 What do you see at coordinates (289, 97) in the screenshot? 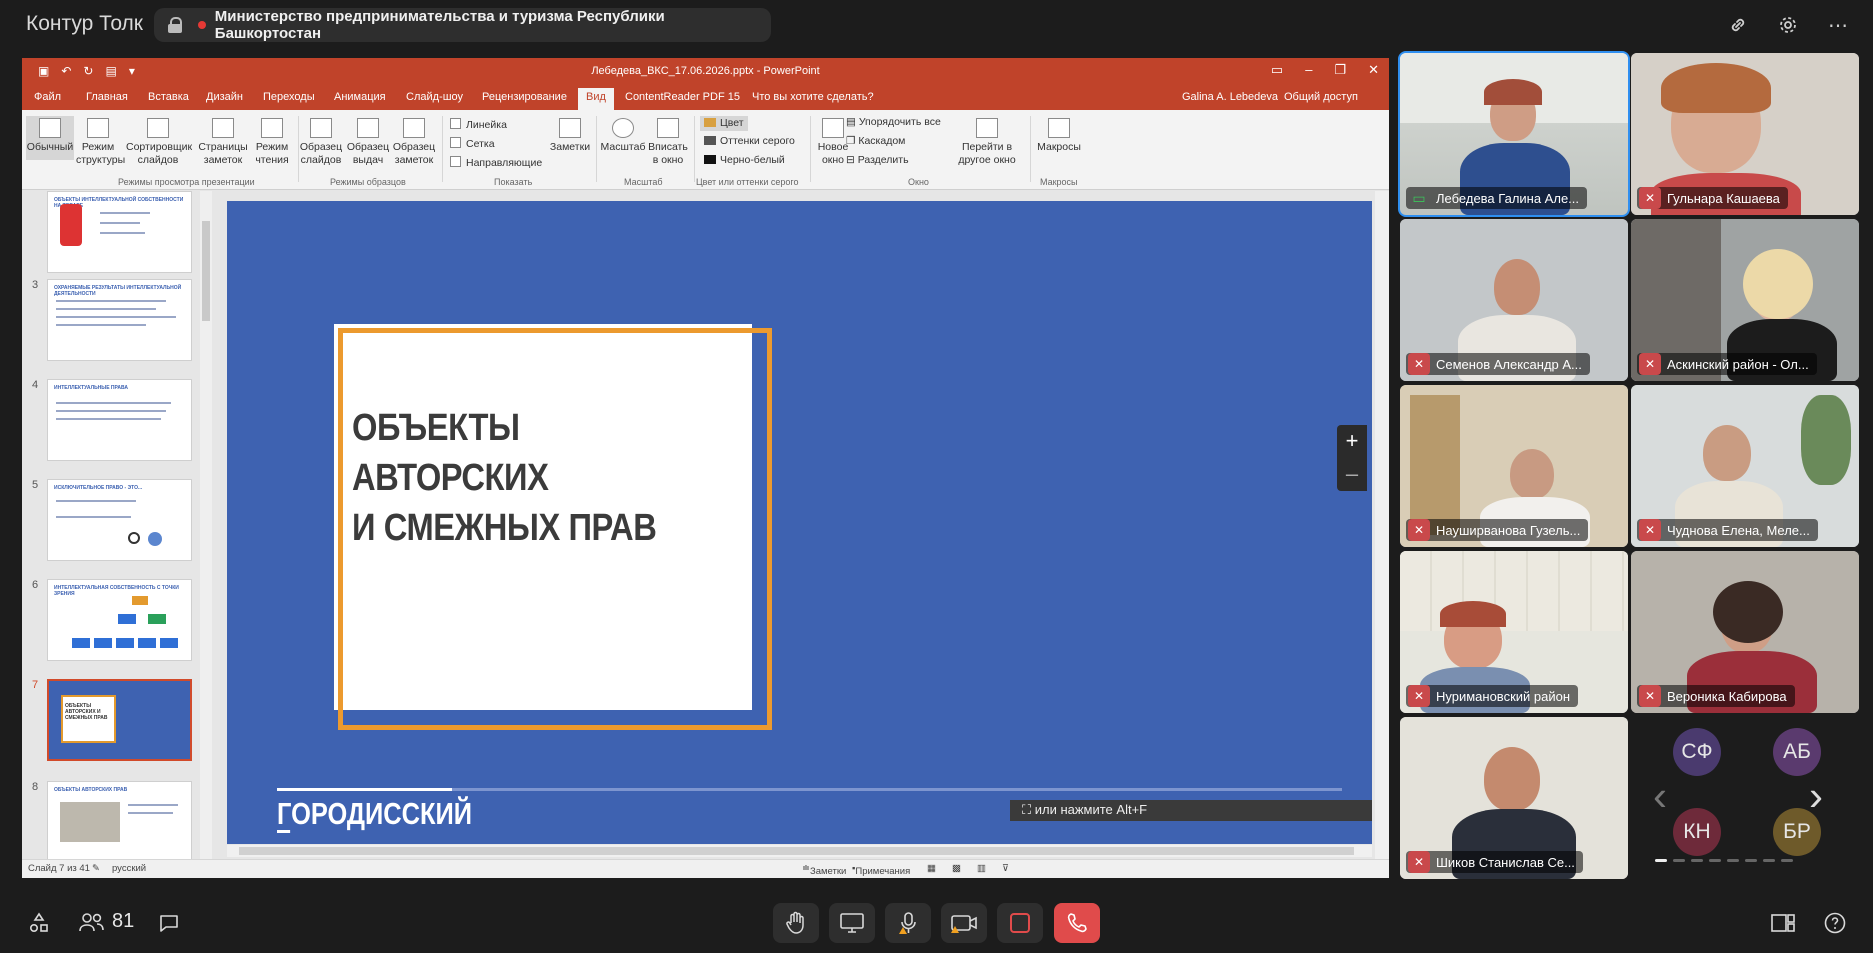
I see `tab-transitions: Переходы` at bounding box center [289, 97].